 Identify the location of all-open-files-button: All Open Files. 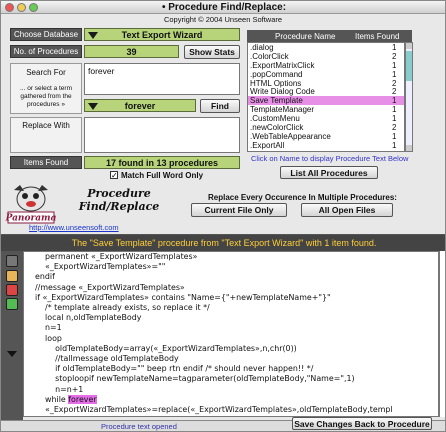
(347, 210).